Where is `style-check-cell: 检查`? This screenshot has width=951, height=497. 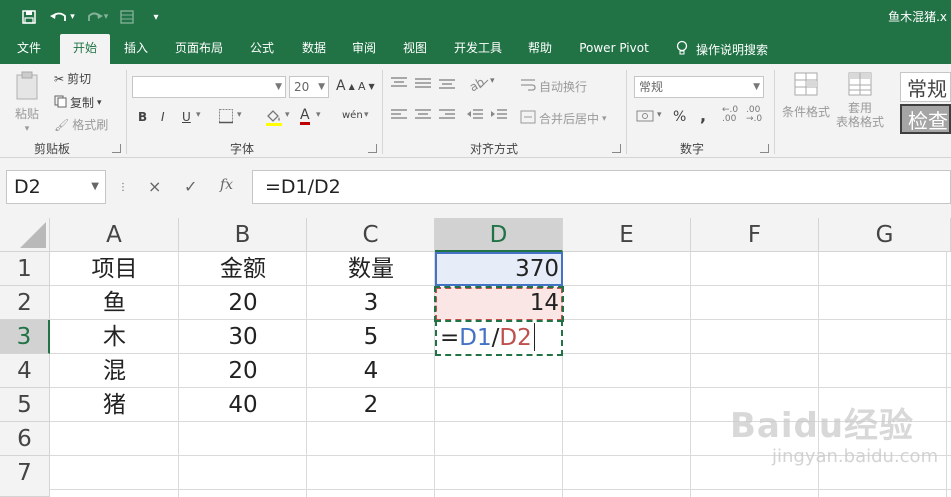 style-check-cell: 检查 is located at coordinates (925, 119).